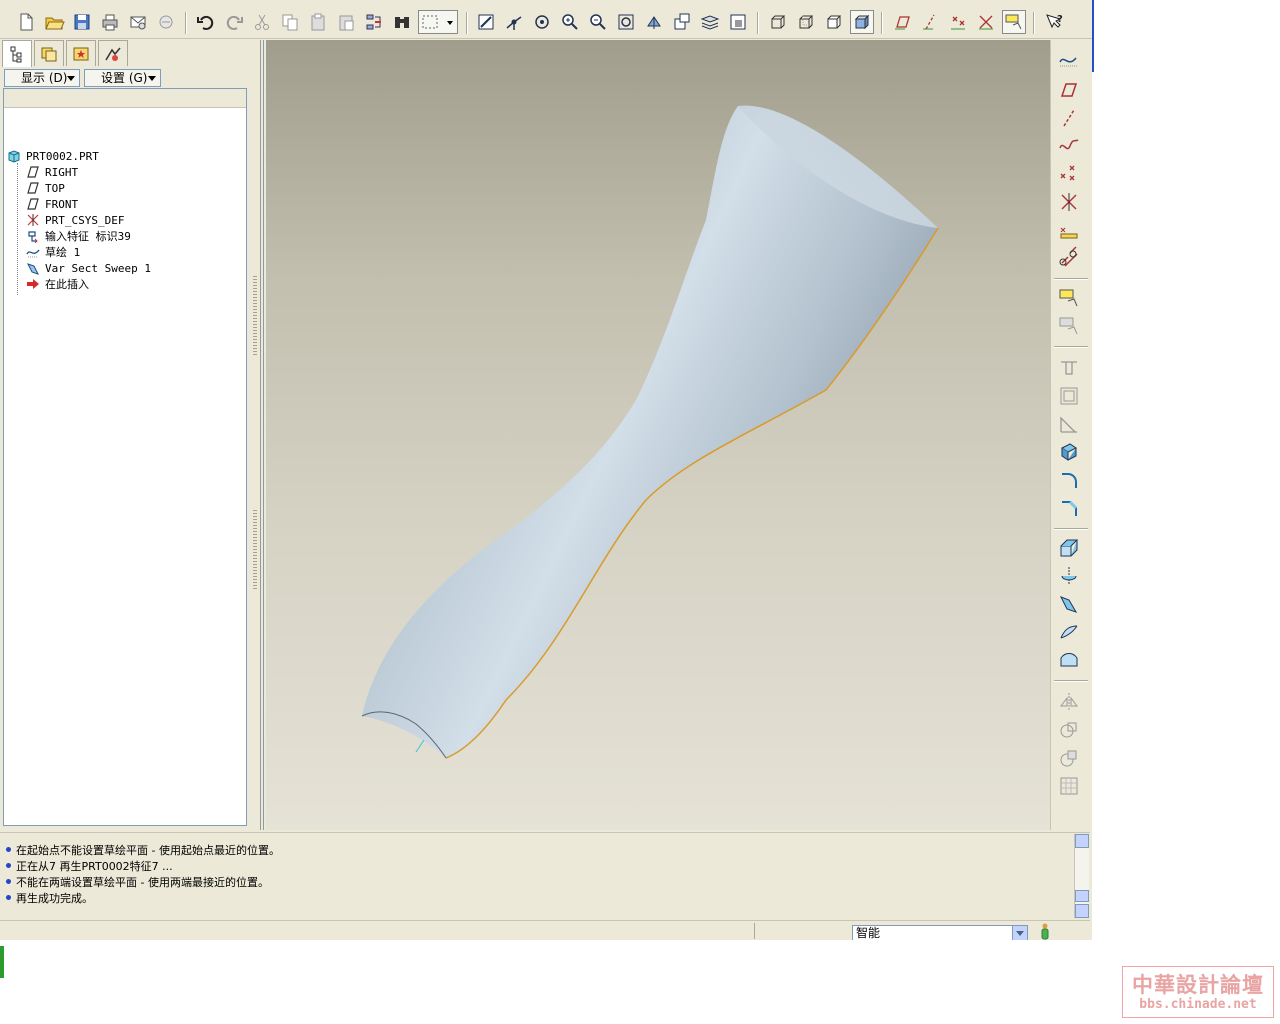 Image resolution: width=1280 pixels, height=1024 pixels. What do you see at coordinates (930, 22) in the screenshot?
I see `datum-axes-display-icon` at bounding box center [930, 22].